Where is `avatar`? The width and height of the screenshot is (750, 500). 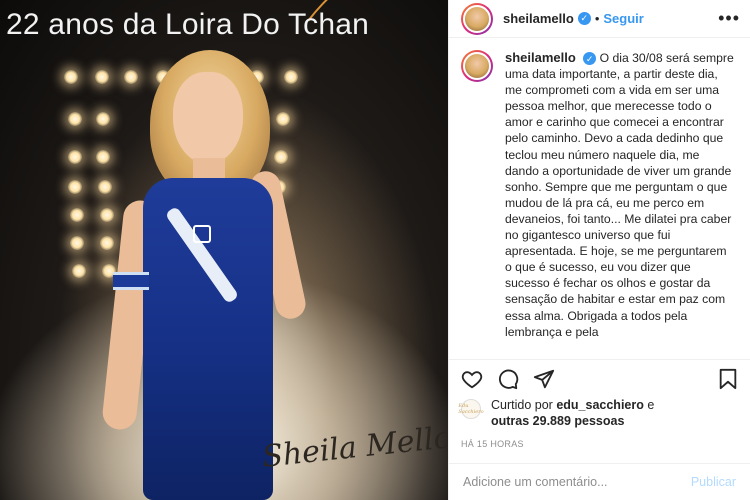 avatar is located at coordinates (477, 18).